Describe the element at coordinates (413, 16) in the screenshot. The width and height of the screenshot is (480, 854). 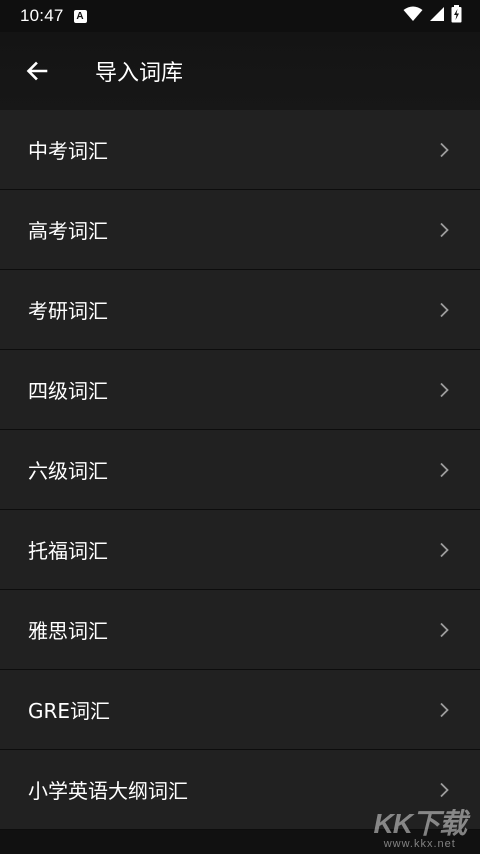
I see `wifi-icon` at that location.